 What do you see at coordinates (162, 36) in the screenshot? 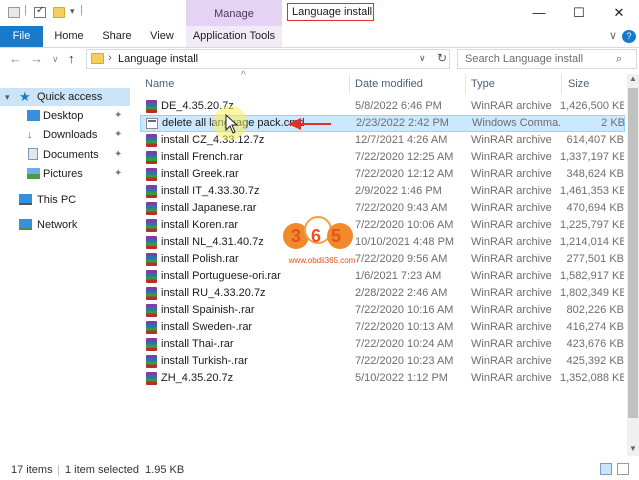
I see `tab-view: View` at bounding box center [162, 36].